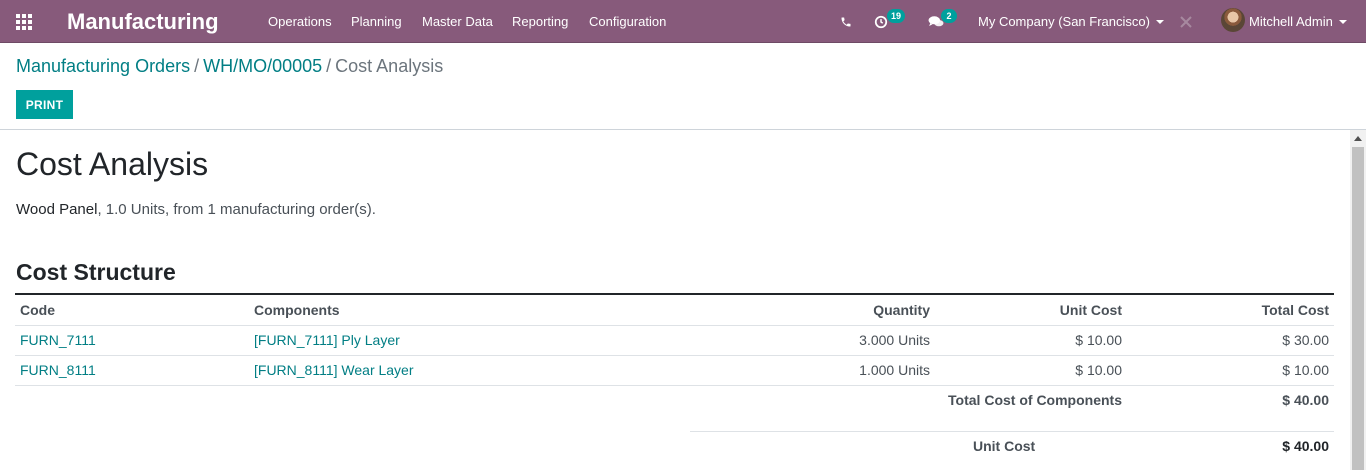  Describe the element at coordinates (262, 66) in the screenshot. I see `breadcrumb-mo-reference: WH/MO/00005` at that location.